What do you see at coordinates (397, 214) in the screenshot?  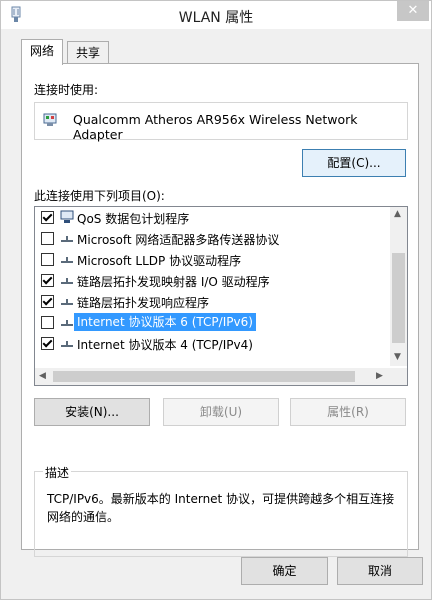 I see `scroll-up-icon: ▲` at bounding box center [397, 214].